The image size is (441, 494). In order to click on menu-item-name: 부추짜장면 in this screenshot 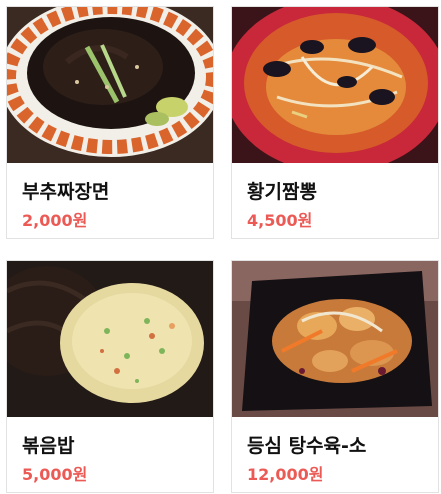, I will do `click(66, 192)`.